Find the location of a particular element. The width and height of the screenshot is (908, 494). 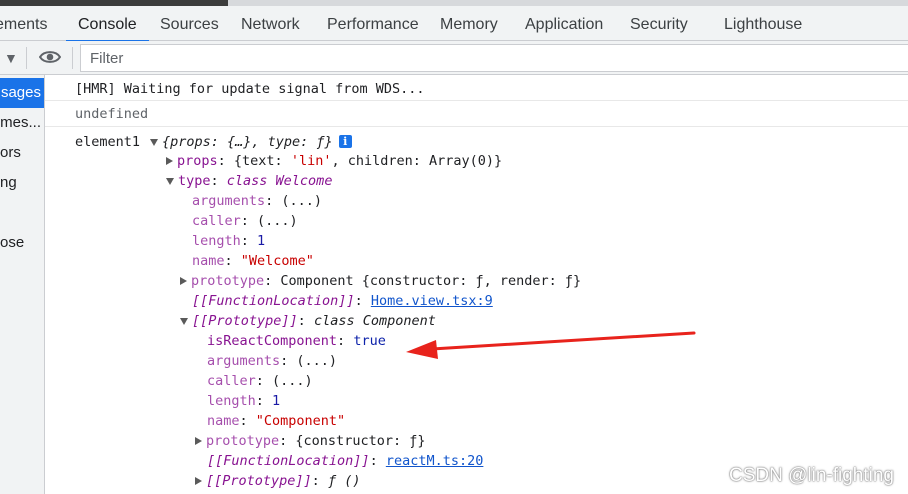

tree-node-name: name: "Welcome" is located at coordinates (253, 261).